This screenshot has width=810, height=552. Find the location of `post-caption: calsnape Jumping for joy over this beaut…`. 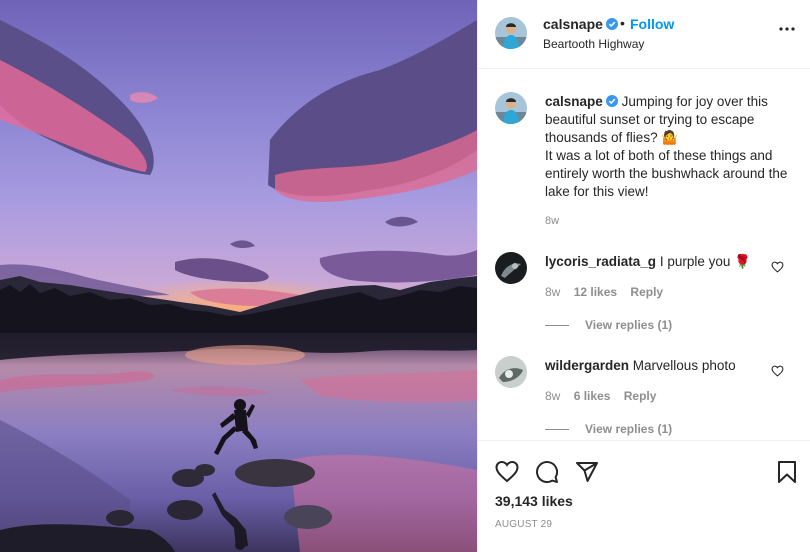

post-caption: calsnape Jumping for joy over this beaut… is located at coordinates (671, 147).